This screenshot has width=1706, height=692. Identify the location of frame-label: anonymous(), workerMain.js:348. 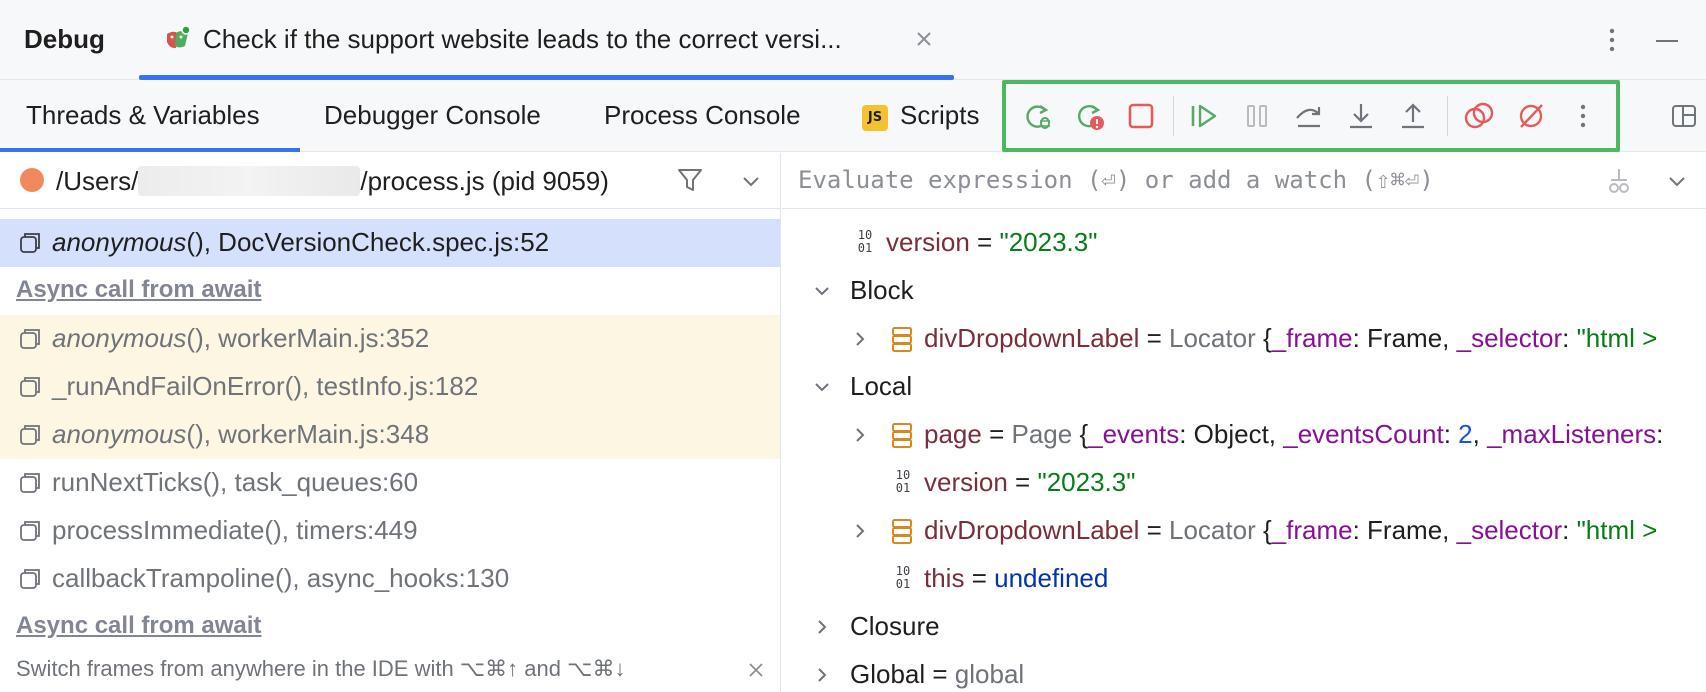
(241, 434).